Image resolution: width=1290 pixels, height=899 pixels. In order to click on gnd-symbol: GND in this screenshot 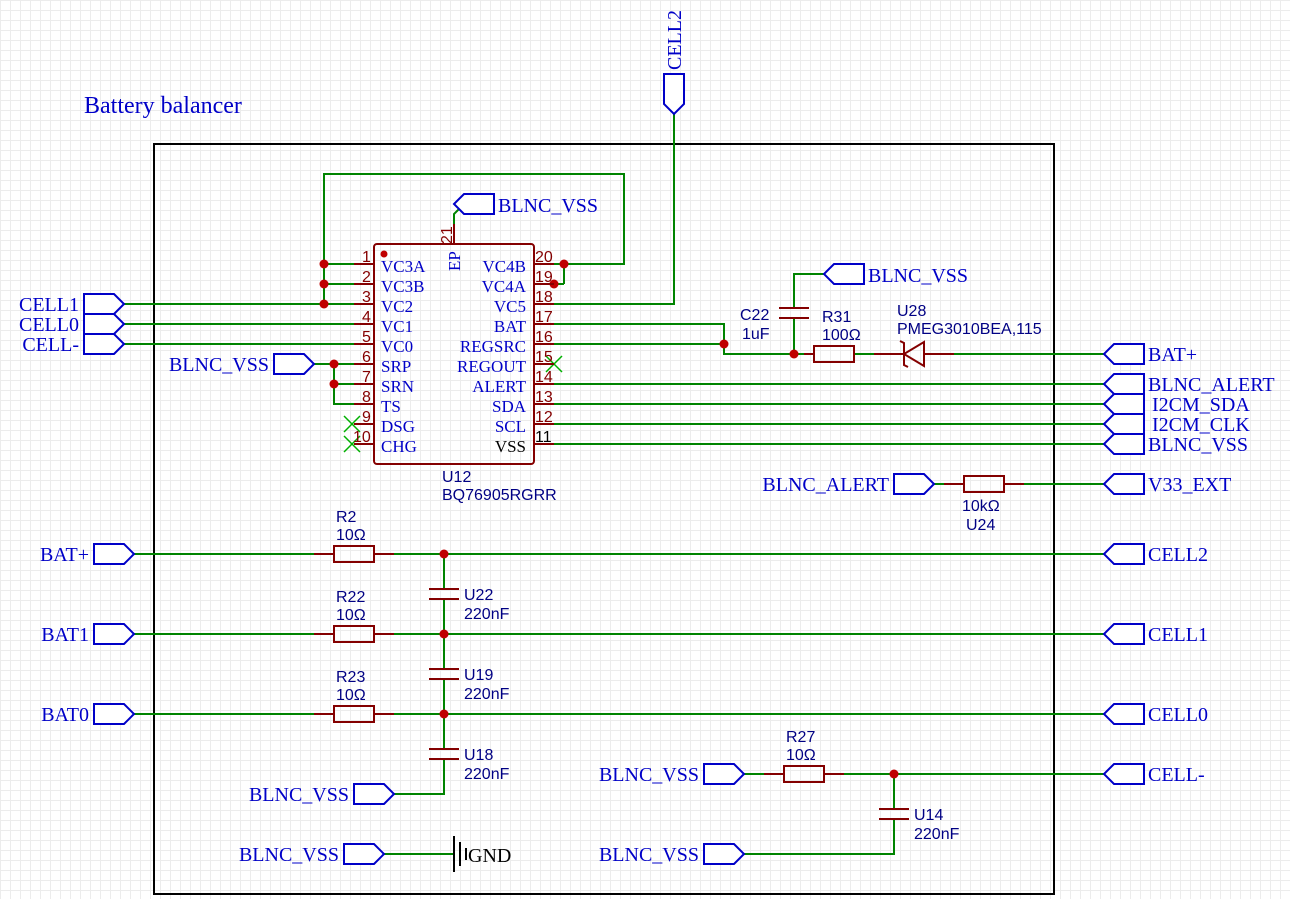, I will do `click(482, 854)`.